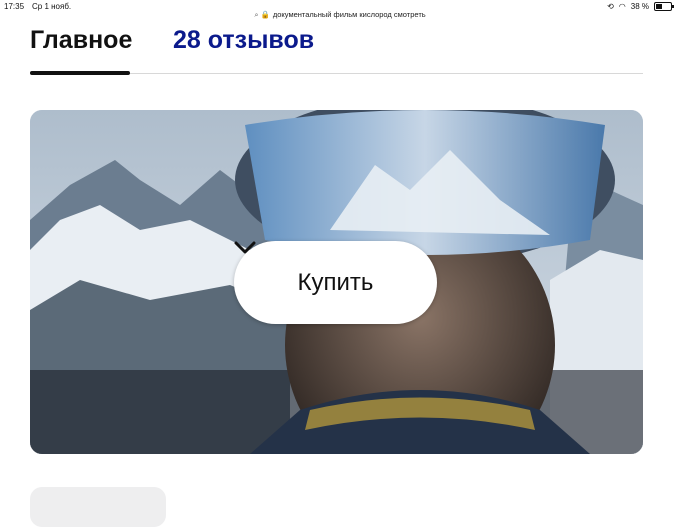 The width and height of the screenshot is (680, 527). Describe the element at coordinates (256, 14) in the screenshot. I see `search-icon: ⌕` at that location.